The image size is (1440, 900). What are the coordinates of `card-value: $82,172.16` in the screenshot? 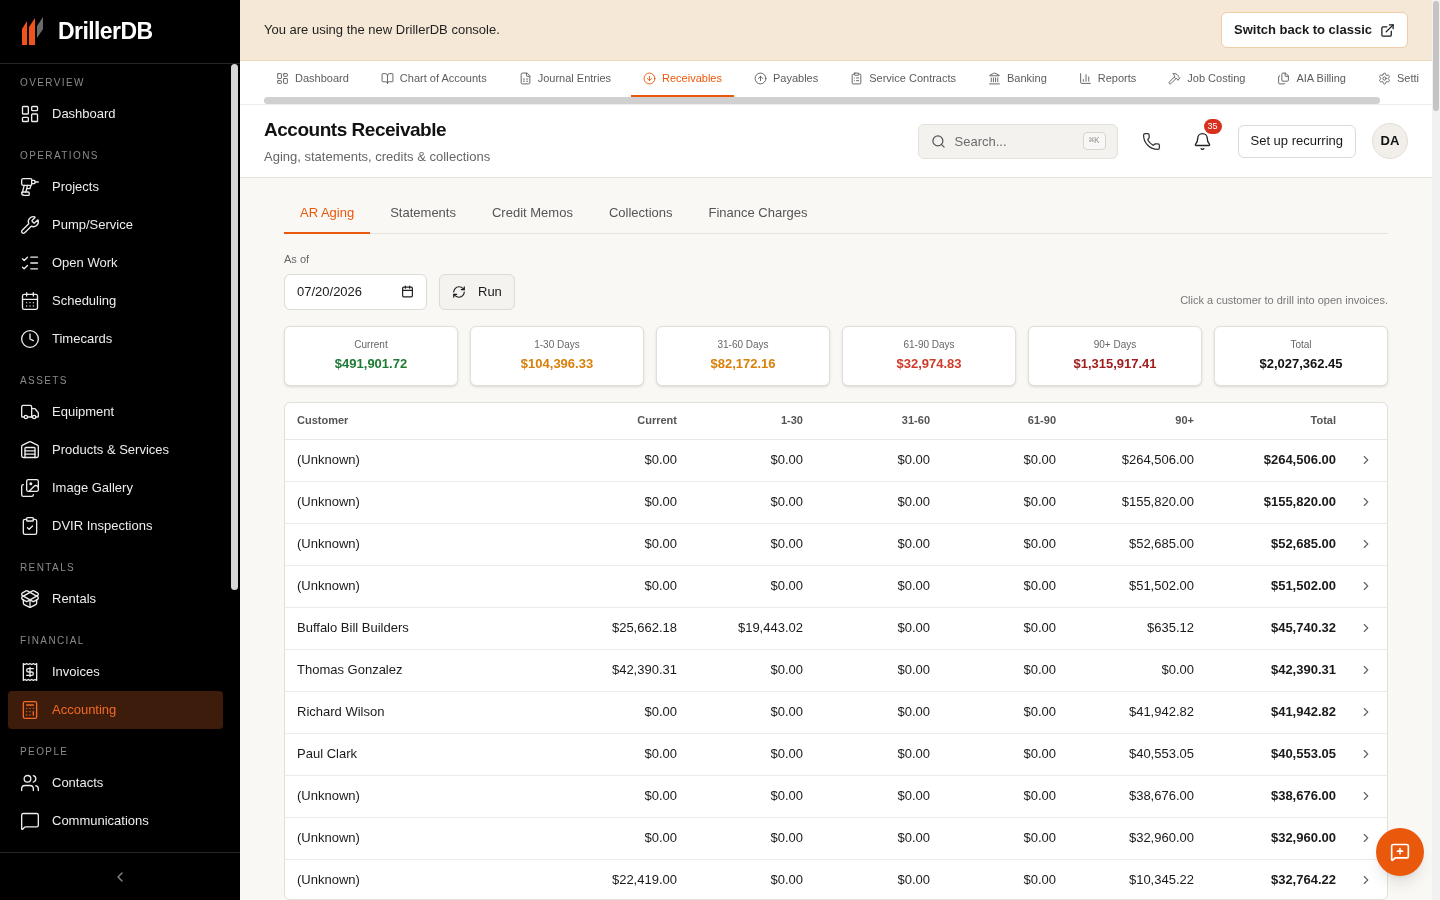 It's located at (743, 364).